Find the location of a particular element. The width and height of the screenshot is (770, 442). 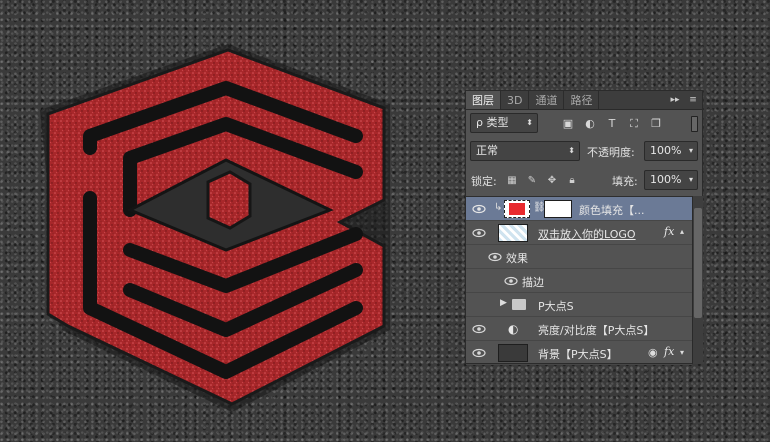

shape-filter-icon: ⛶ is located at coordinates (634, 124).